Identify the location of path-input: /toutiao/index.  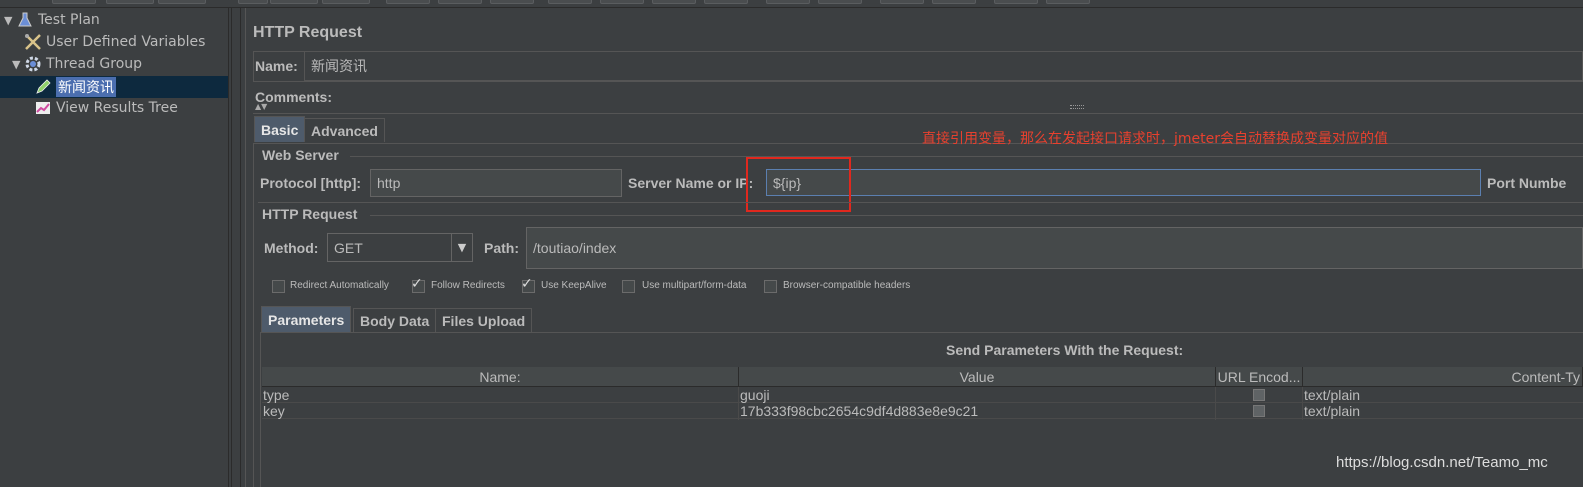
(1054, 248).